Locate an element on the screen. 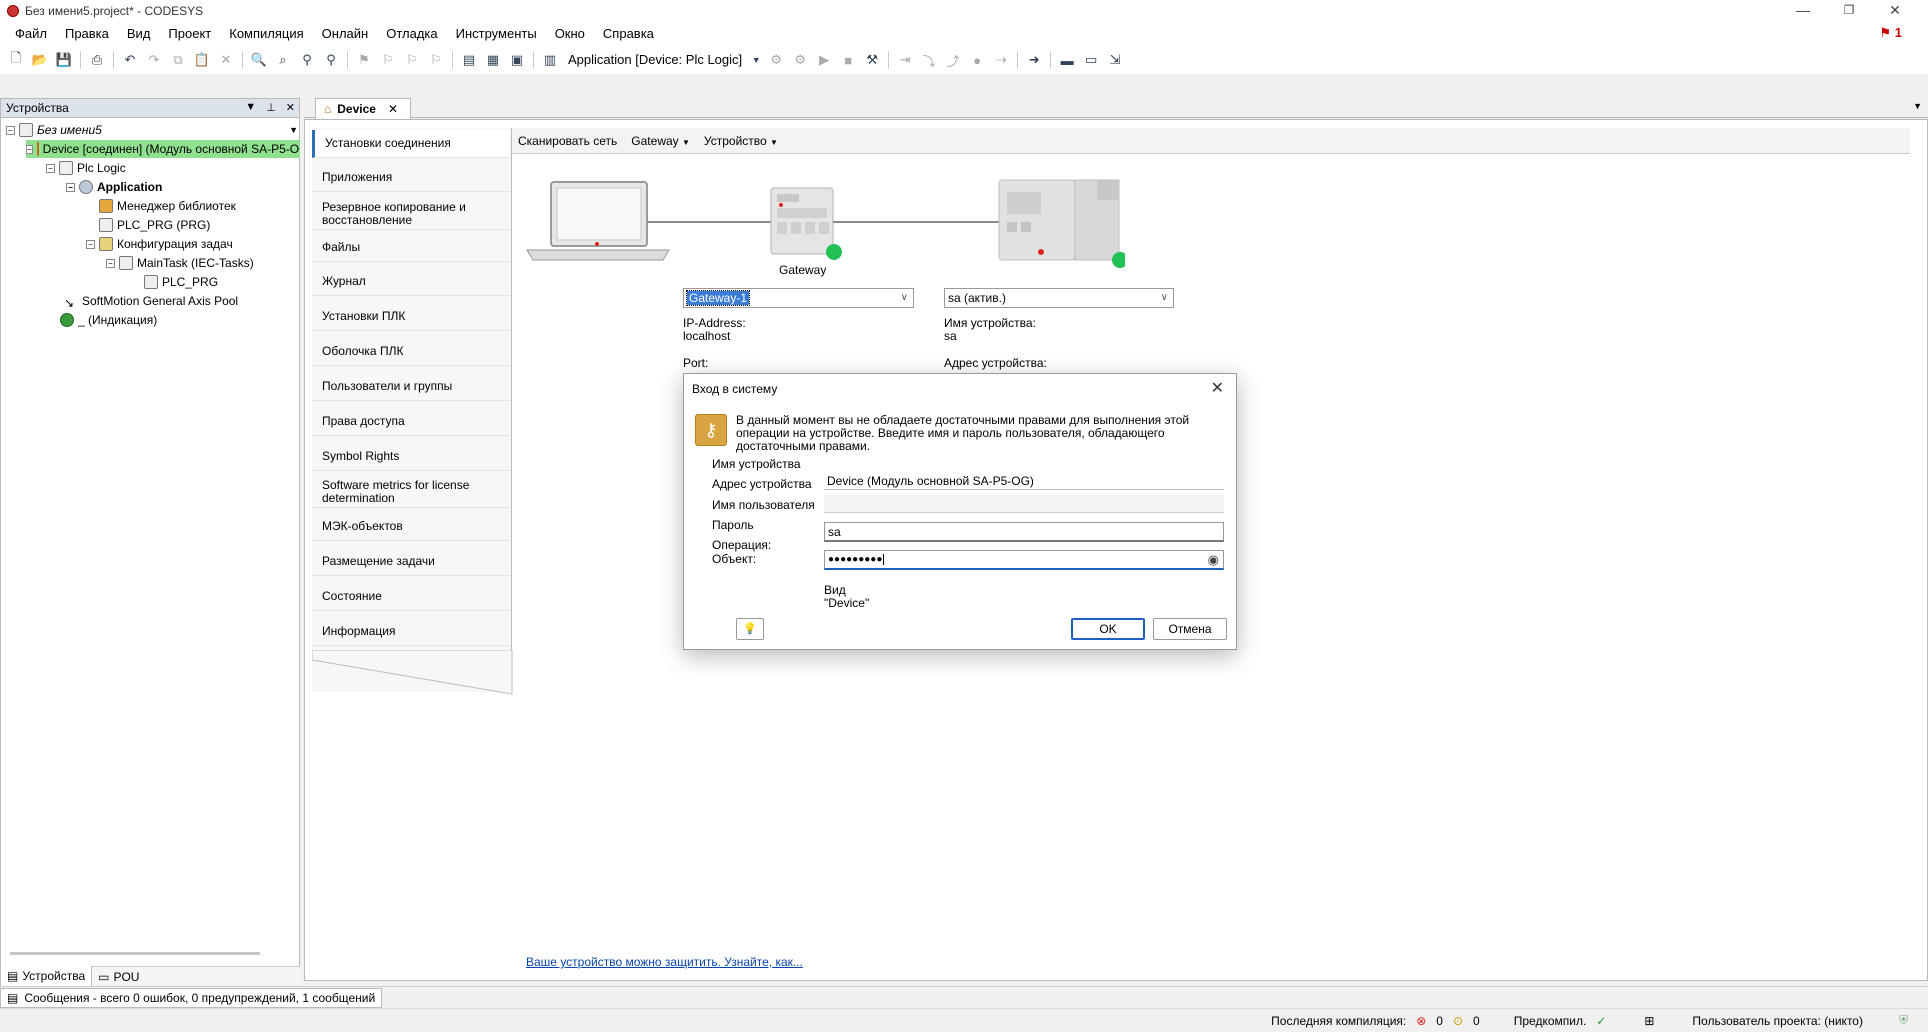 This screenshot has width=1928, height=1032. stop-icon: ■ is located at coordinates (848, 60).